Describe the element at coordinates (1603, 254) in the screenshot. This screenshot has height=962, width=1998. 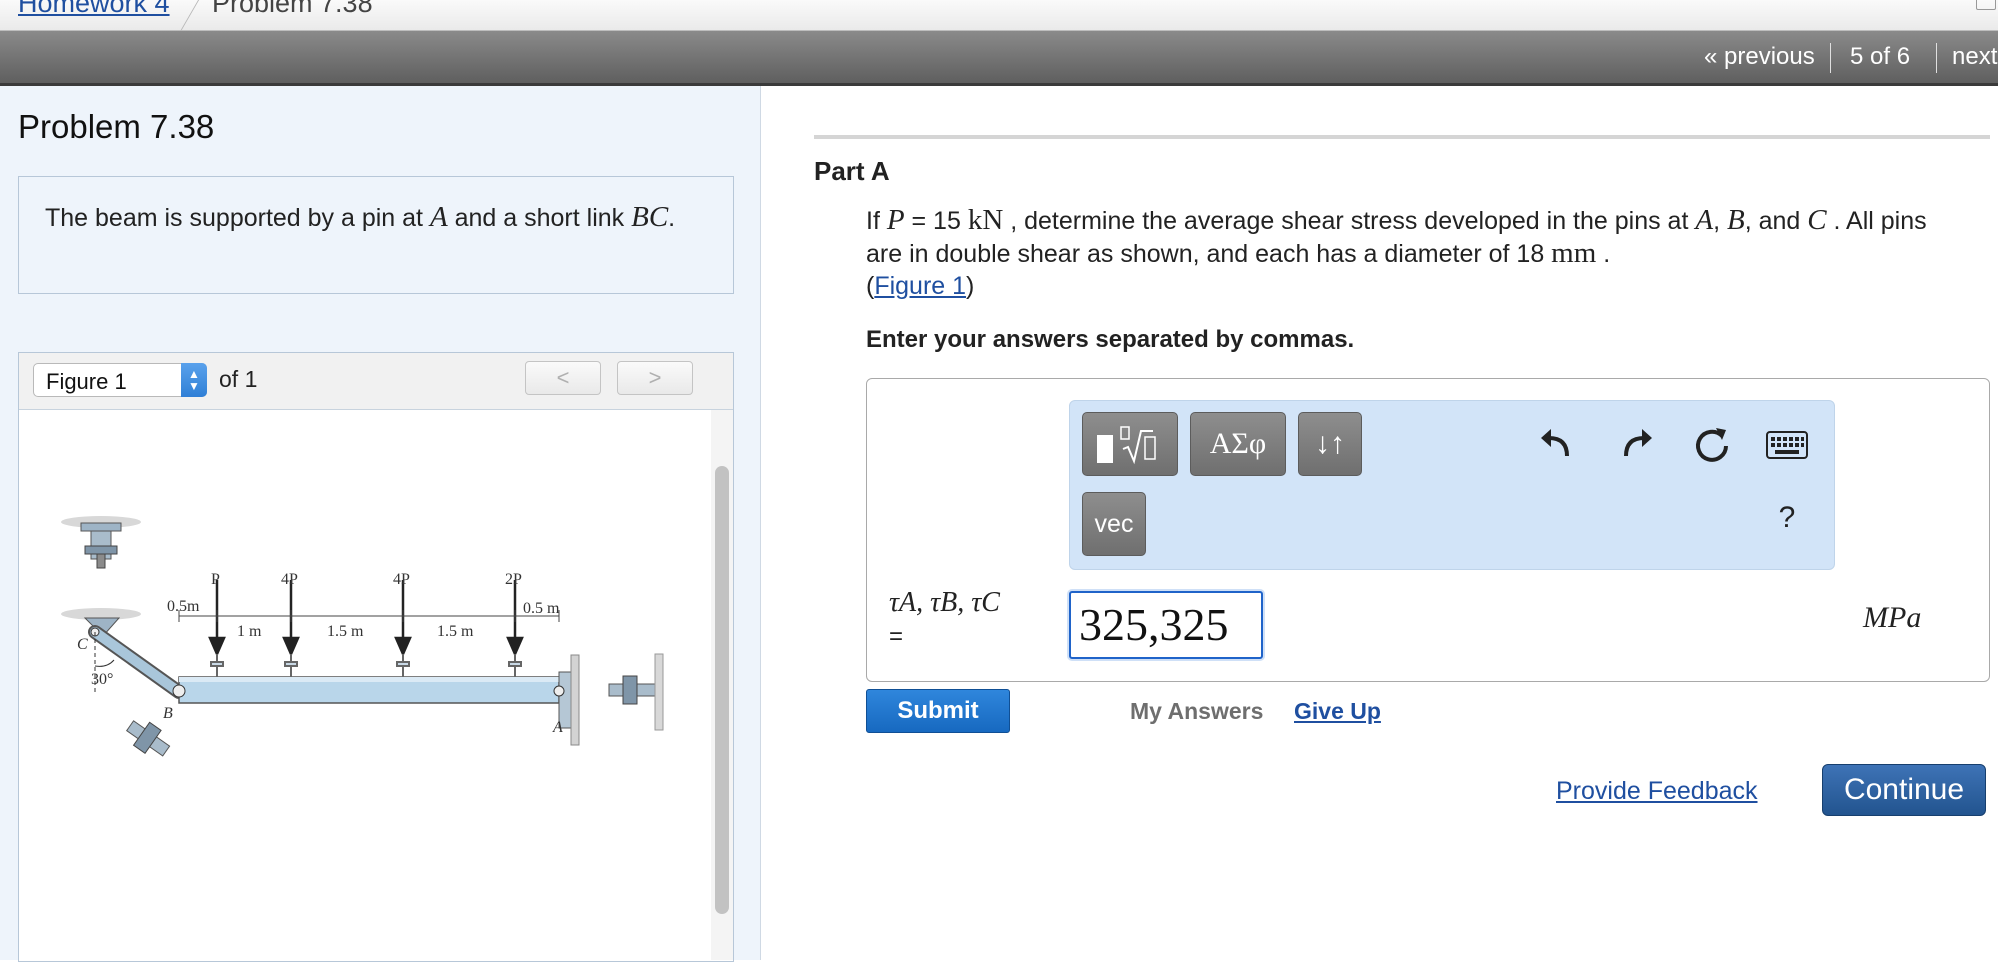
I see `q-end: .` at that location.